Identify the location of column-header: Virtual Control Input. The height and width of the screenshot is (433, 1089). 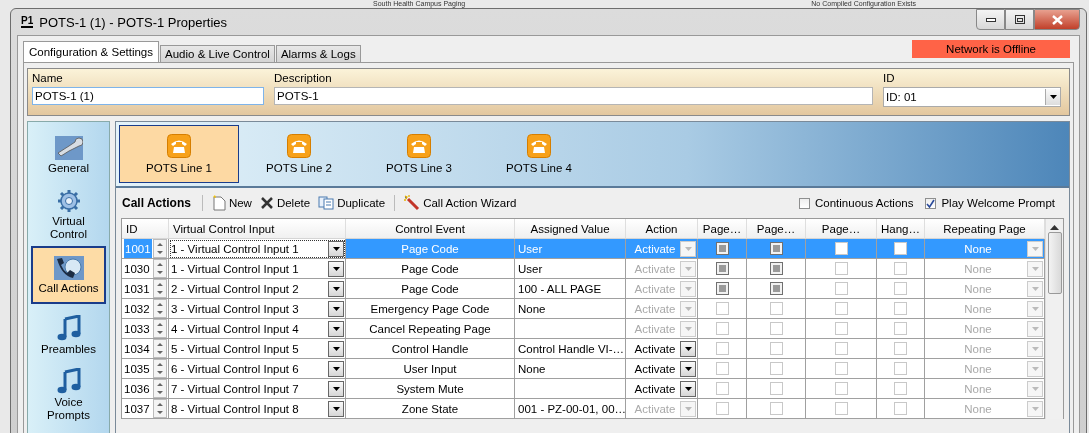
(257, 229).